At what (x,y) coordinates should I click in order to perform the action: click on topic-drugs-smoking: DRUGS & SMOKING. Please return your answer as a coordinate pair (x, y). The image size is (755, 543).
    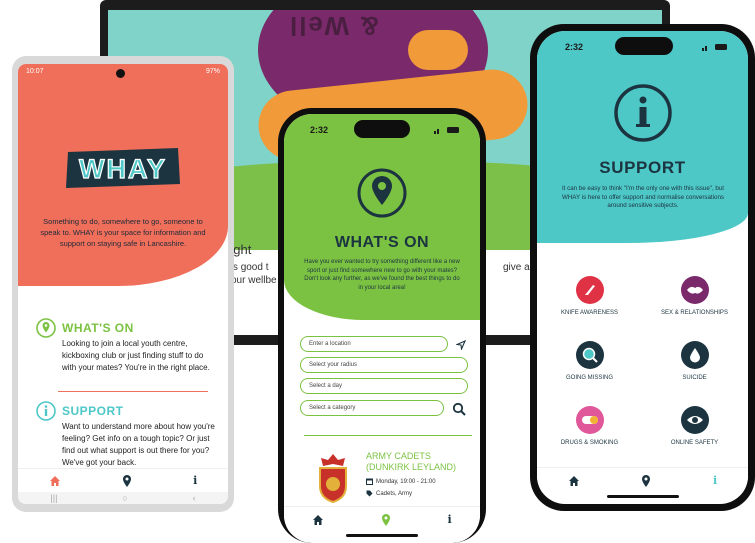
    Looking at the image, I should click on (589, 426).